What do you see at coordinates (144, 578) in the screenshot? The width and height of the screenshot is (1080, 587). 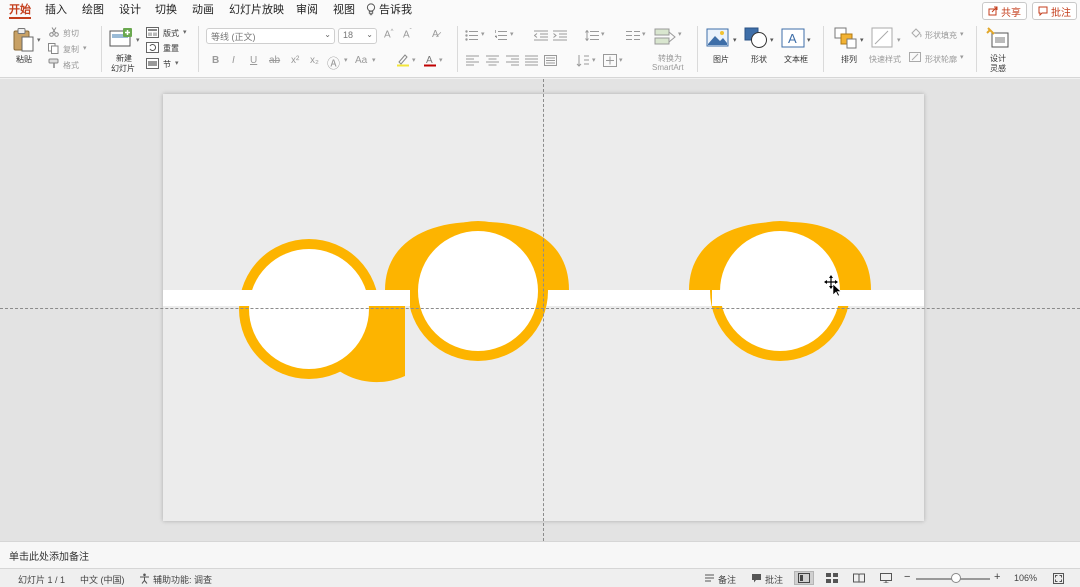 I see `accessibility-icon` at bounding box center [144, 578].